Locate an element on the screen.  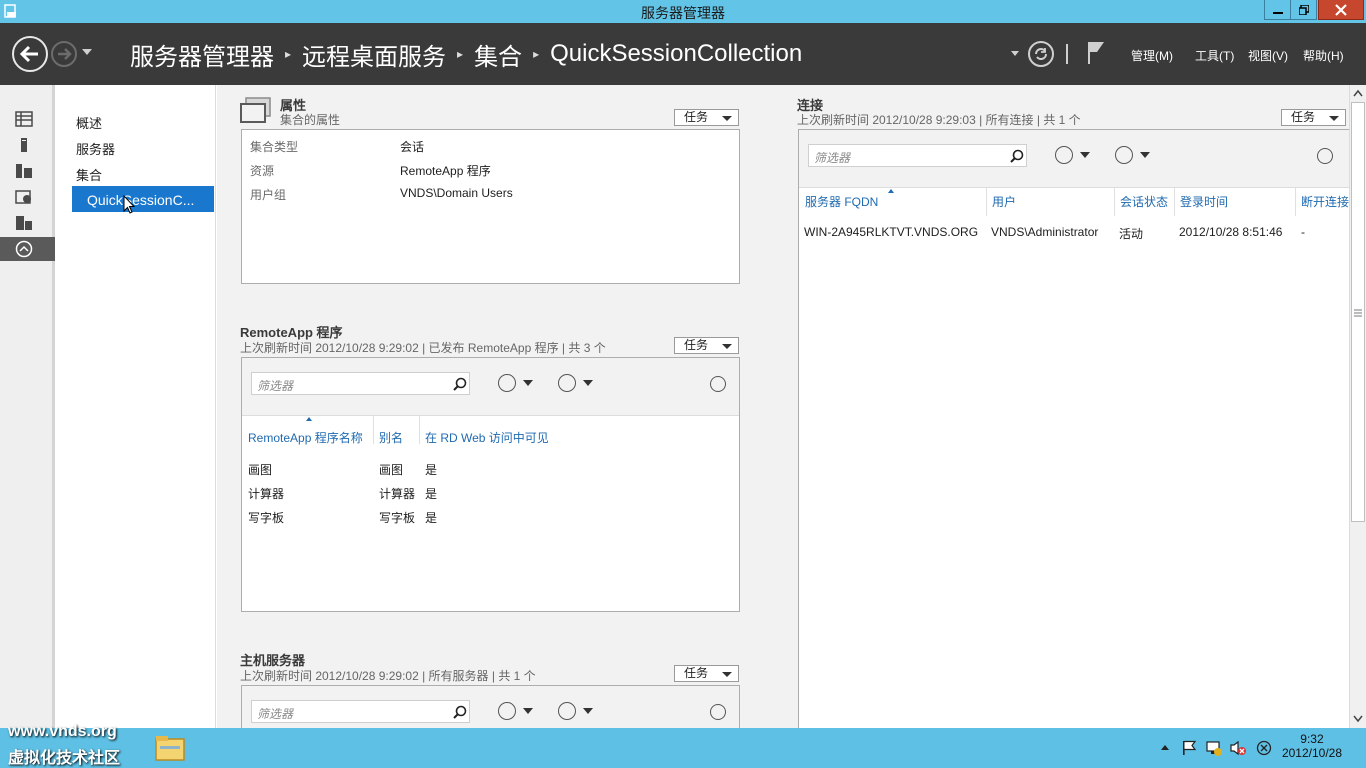
menu-manage: 管理(M) is located at coordinates (1152, 55).